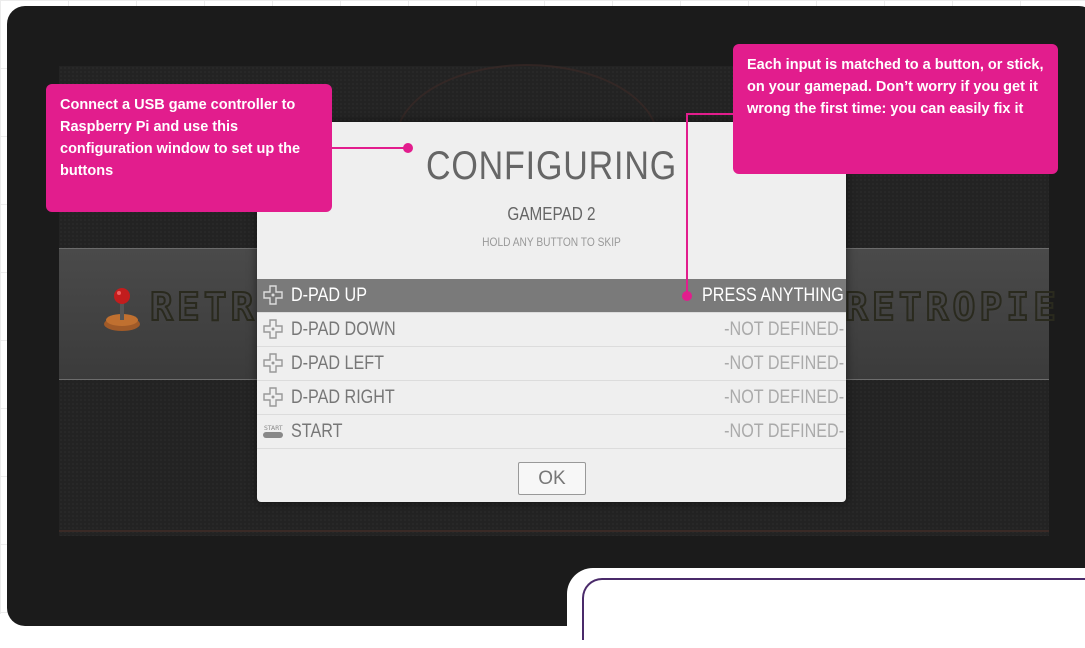  I want to click on corner-panel-border, so click(833, 609).